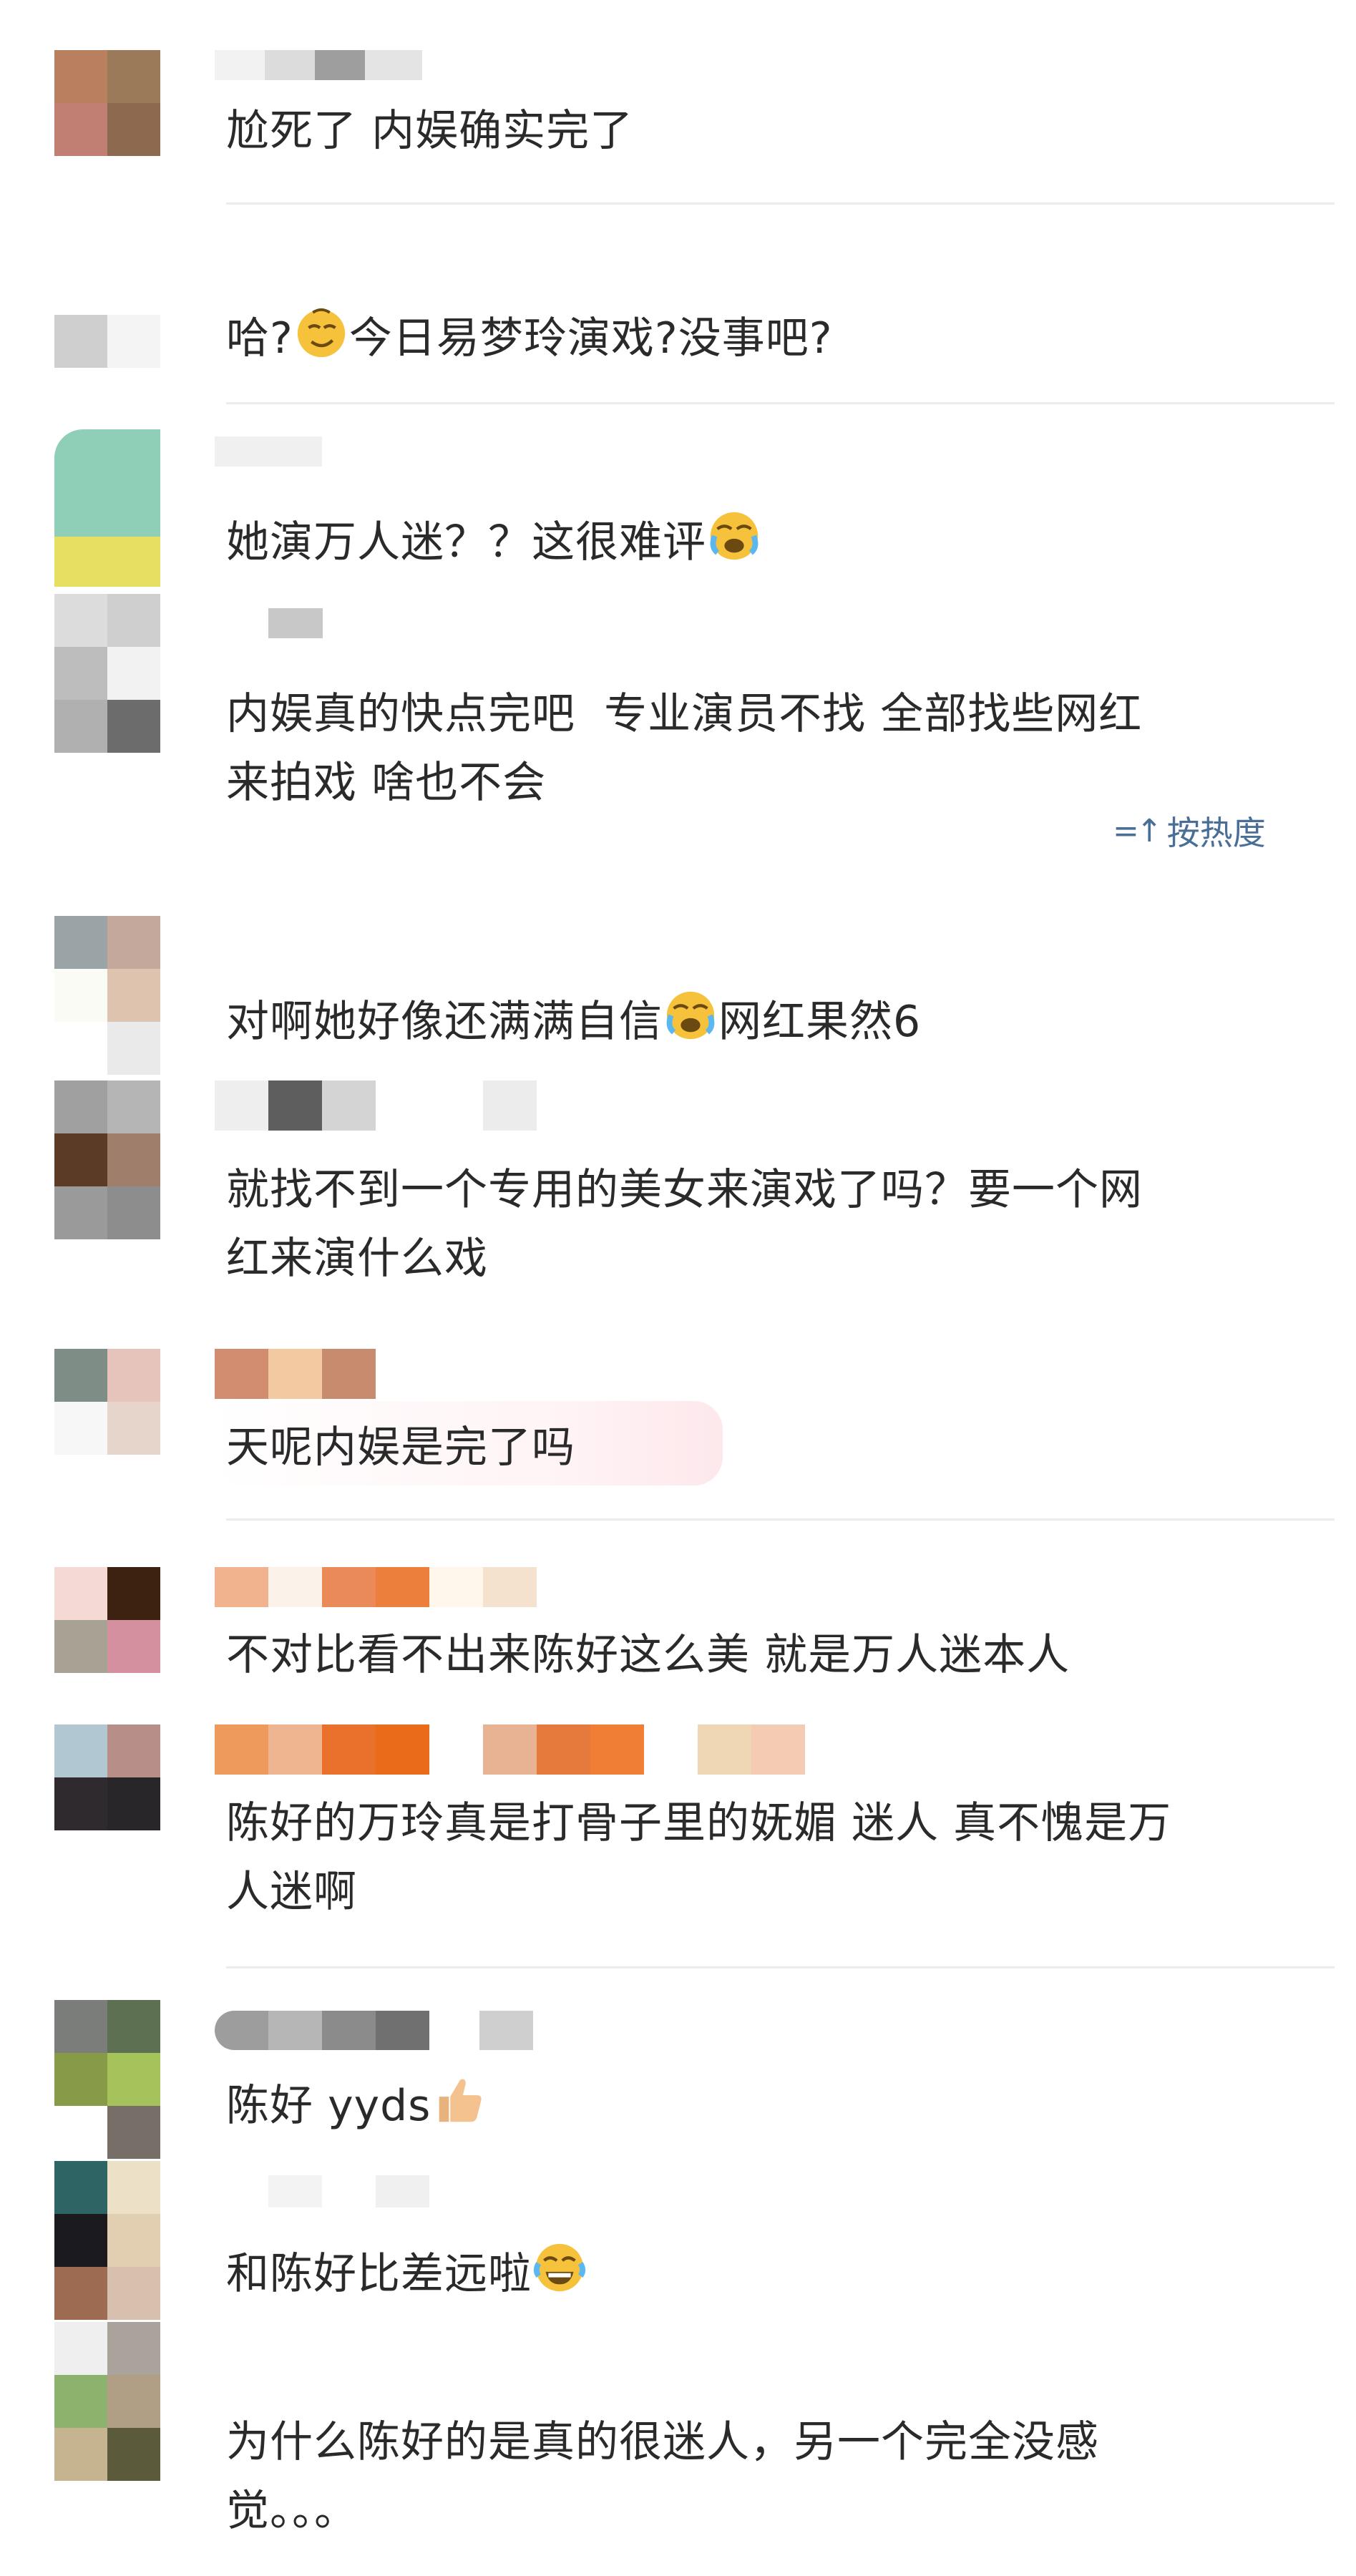 The width and height of the screenshot is (1356, 2576). Describe the element at coordinates (1216, 833) in the screenshot. I see `sort-label: 按热度` at that location.